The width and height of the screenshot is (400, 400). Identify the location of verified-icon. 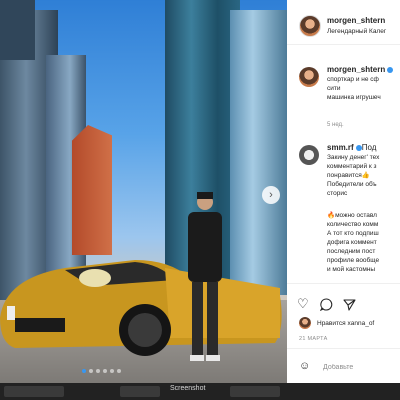
(390, 69).